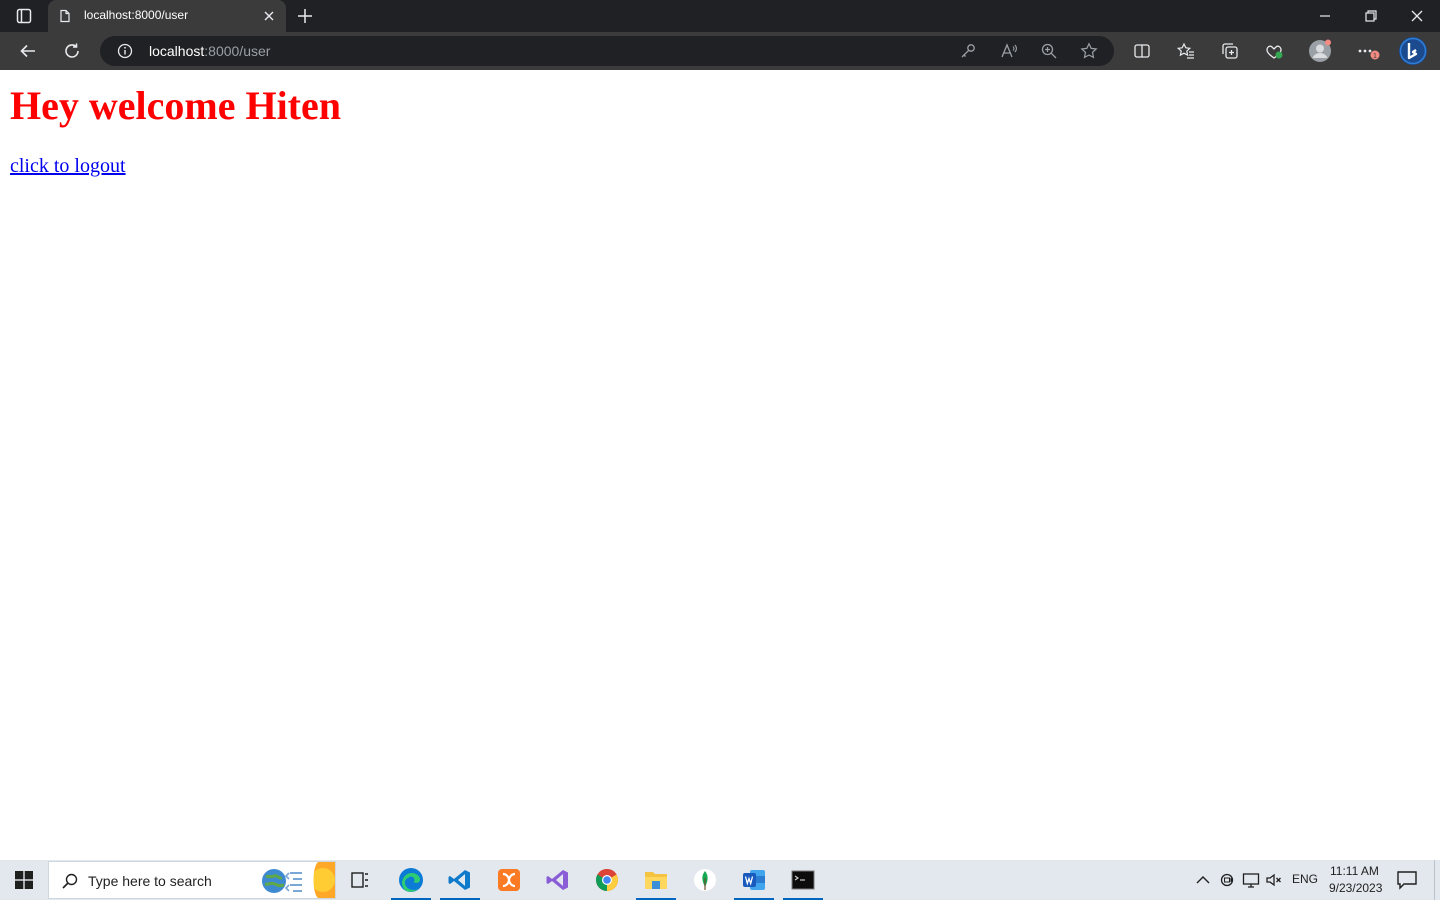  What do you see at coordinates (1413, 51) in the screenshot?
I see `bing-copilot-icon` at bounding box center [1413, 51].